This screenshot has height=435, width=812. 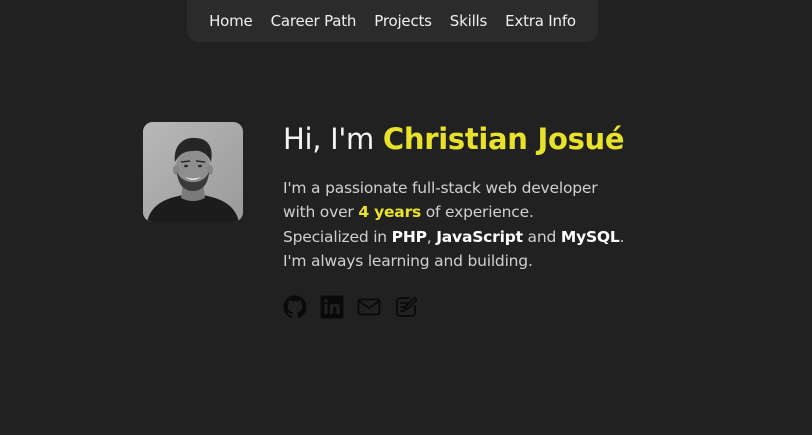 What do you see at coordinates (468, 21) in the screenshot?
I see `nav-item-skills: Skills` at bounding box center [468, 21].